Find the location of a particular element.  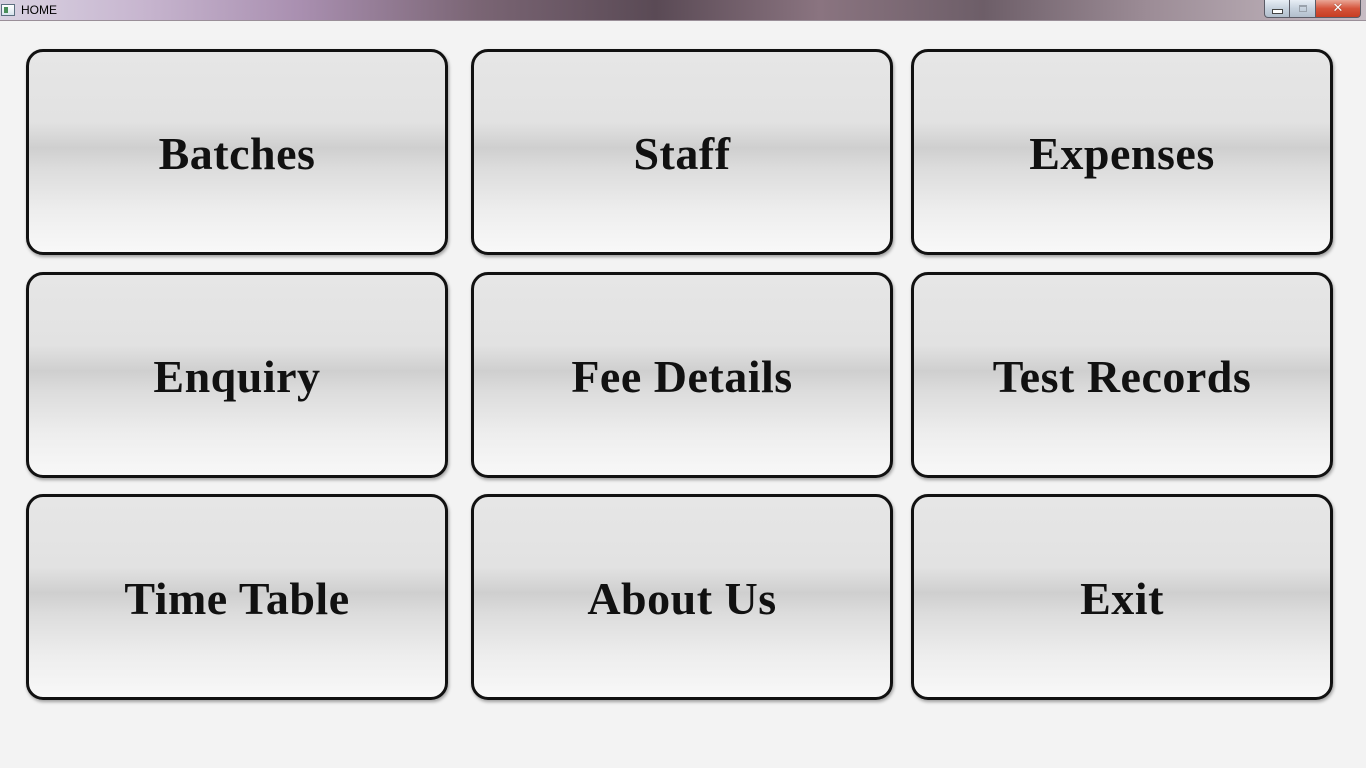

time-table-button: Time Table is located at coordinates (237, 597).